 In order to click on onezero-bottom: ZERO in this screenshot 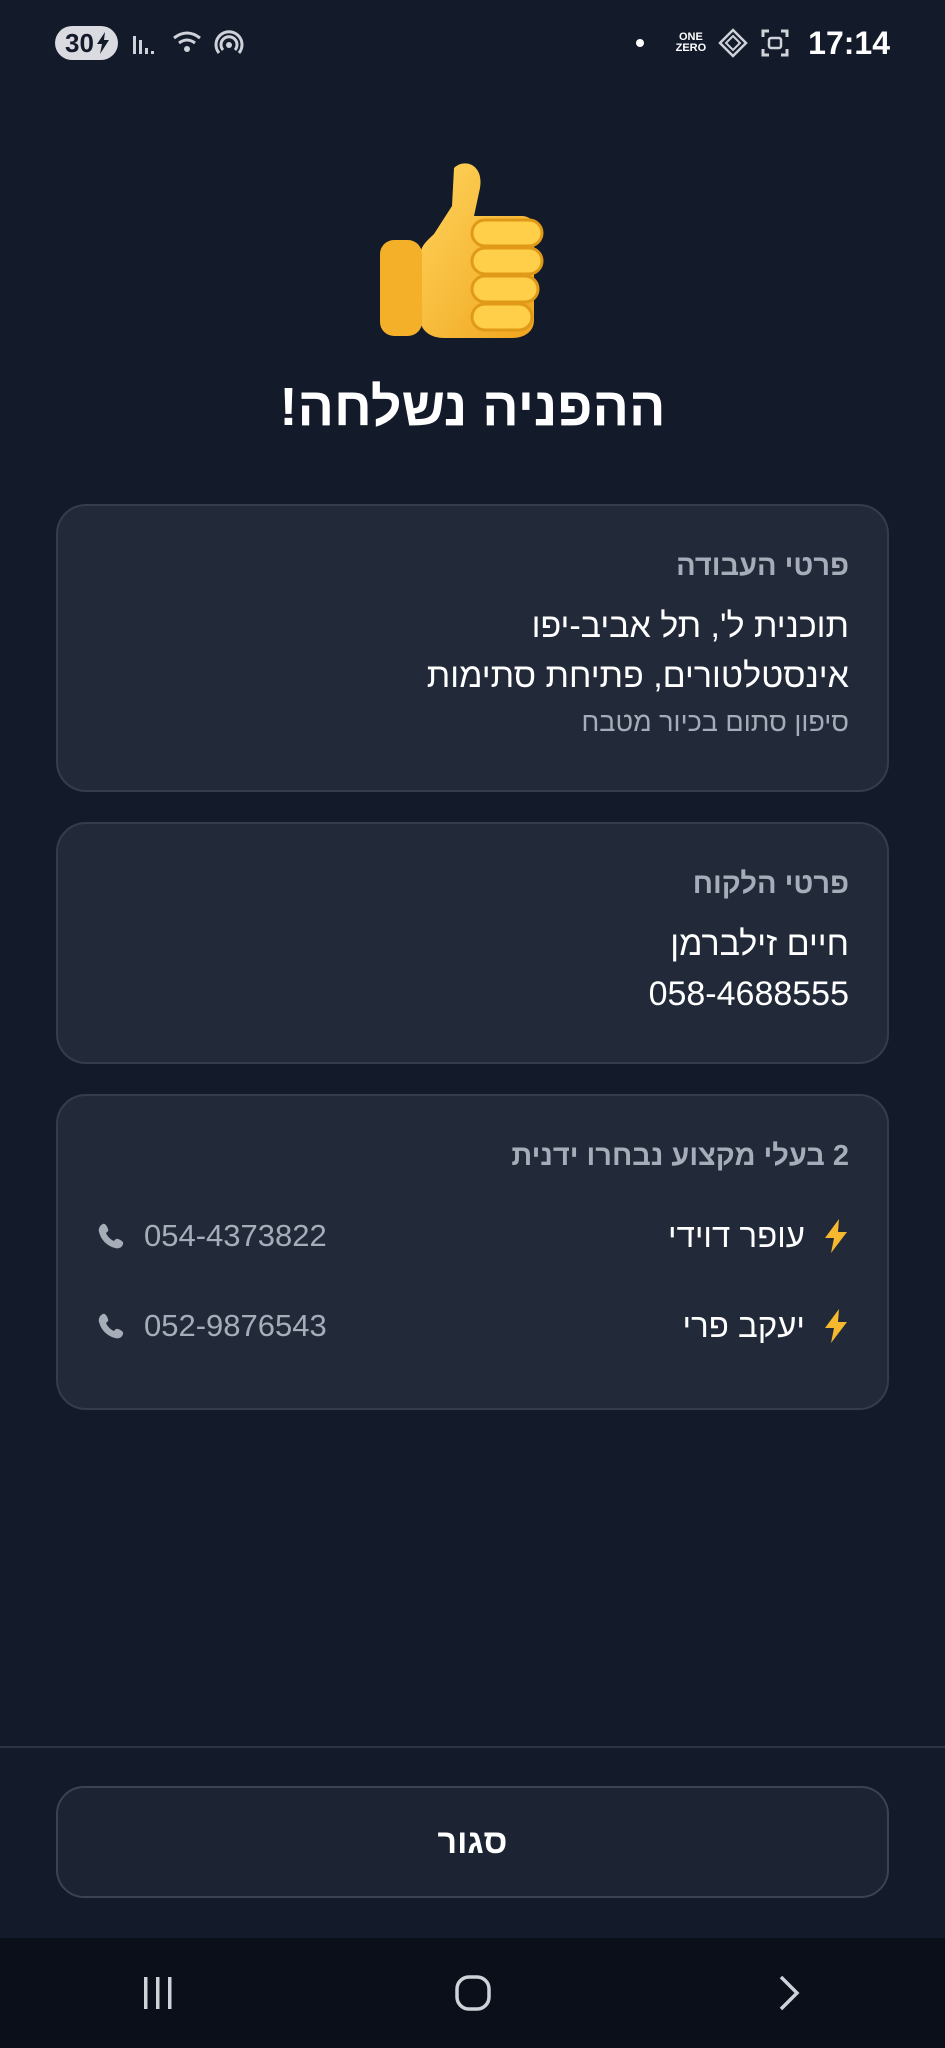, I will do `click(691, 48)`.